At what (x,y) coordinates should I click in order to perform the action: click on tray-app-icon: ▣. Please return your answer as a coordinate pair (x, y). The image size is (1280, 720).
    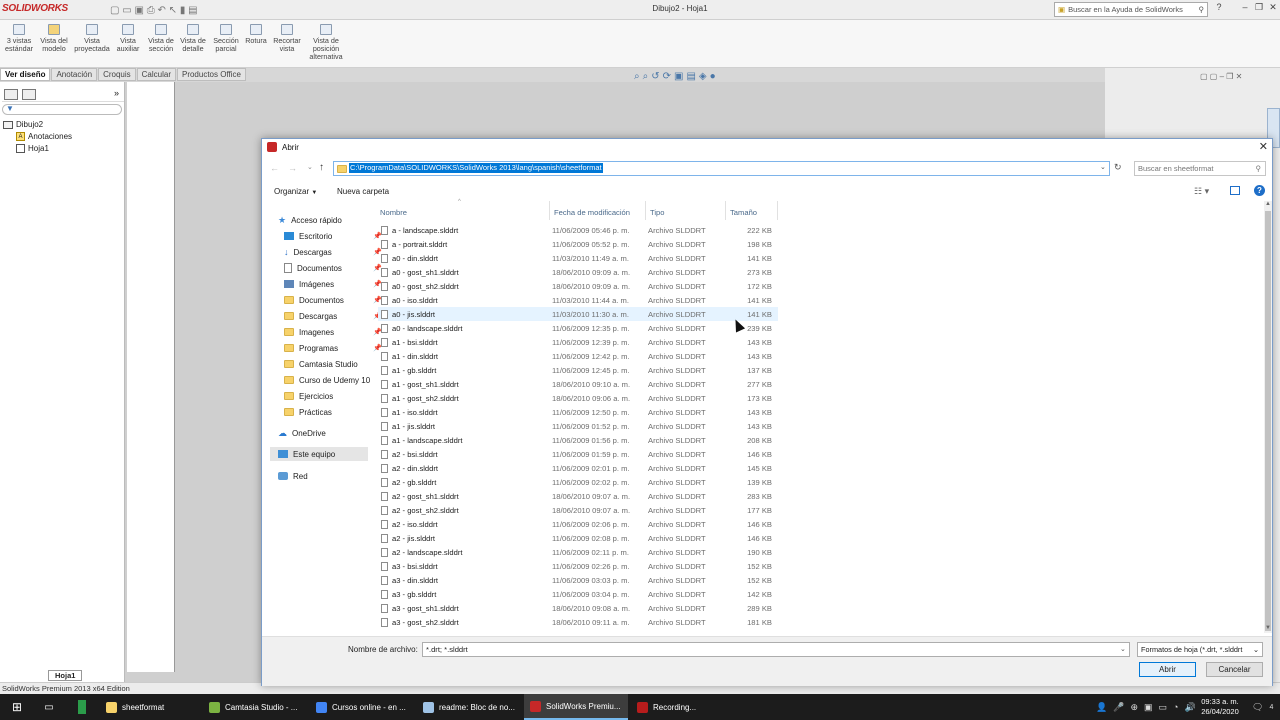
    Looking at the image, I should click on (1148, 707).